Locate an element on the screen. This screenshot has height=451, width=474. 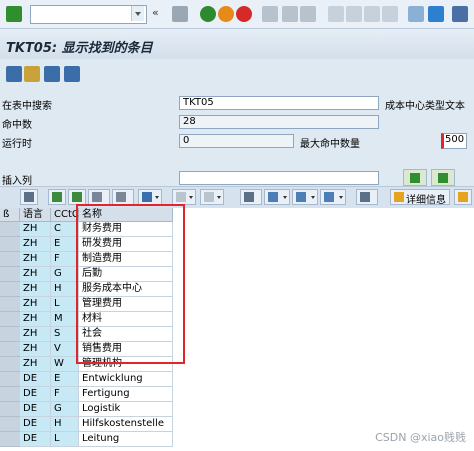
table-cell-name: Logistik is located at coordinates (126, 409).